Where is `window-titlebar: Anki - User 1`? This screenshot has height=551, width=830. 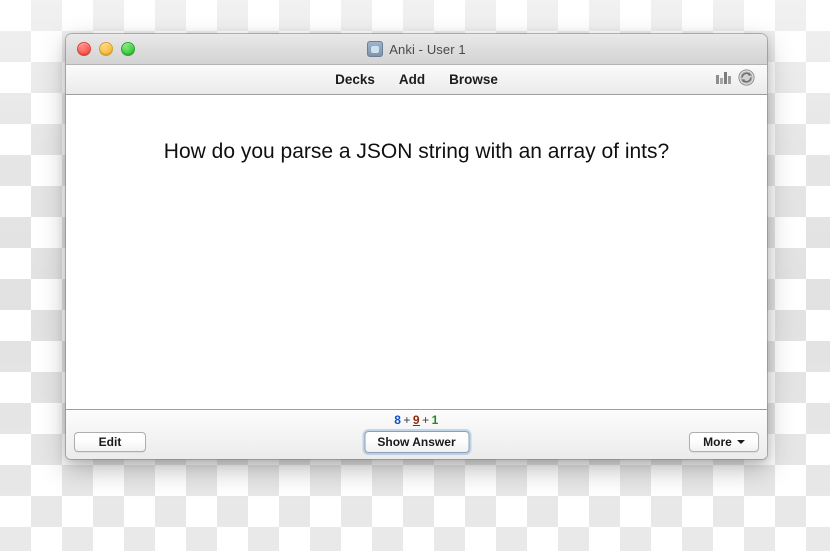 window-titlebar: Anki - User 1 is located at coordinates (416, 49).